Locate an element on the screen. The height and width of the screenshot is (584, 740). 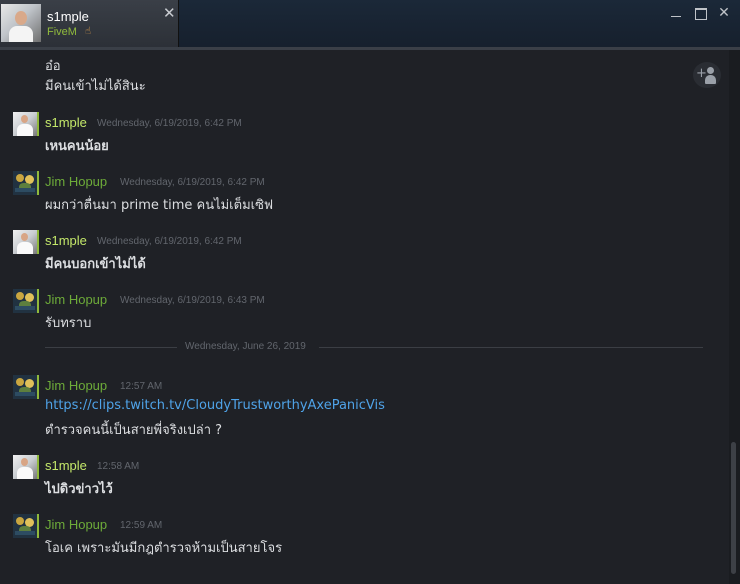
message-text: ตำรวจคนนี้เป็นสายพี่จริงเปล่า ? is located at coordinates (134, 430).